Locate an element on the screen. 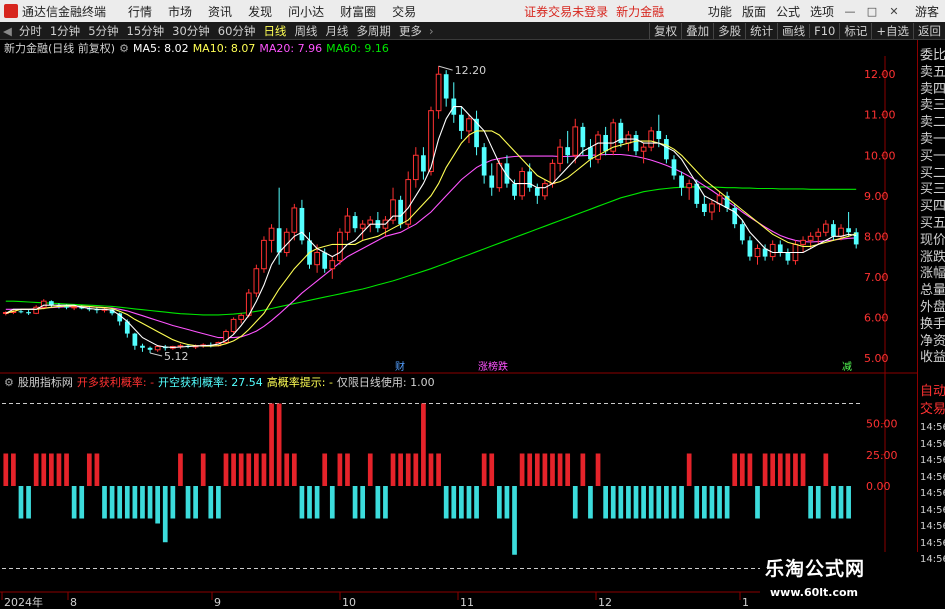  tool-add-watchlist: +自选 is located at coordinates (892, 30).